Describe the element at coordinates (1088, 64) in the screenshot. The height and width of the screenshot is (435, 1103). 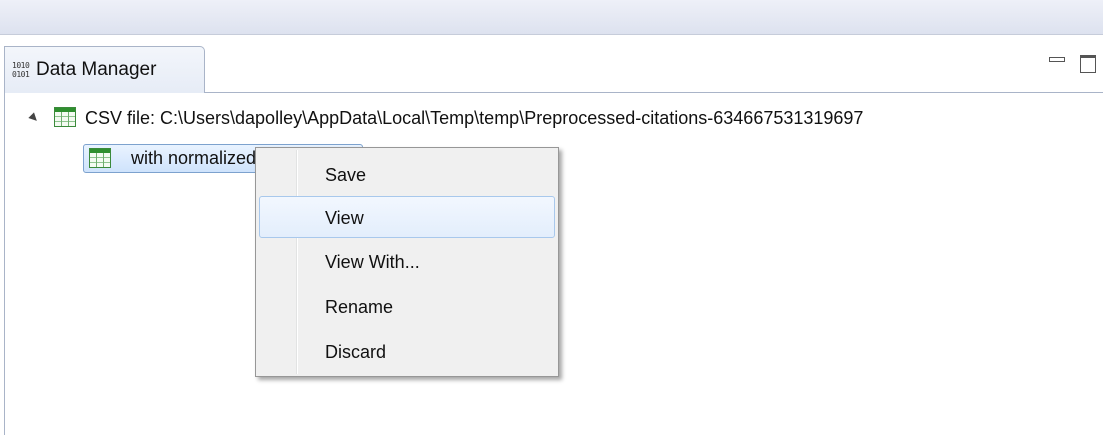
I see `maximize-icon` at that location.